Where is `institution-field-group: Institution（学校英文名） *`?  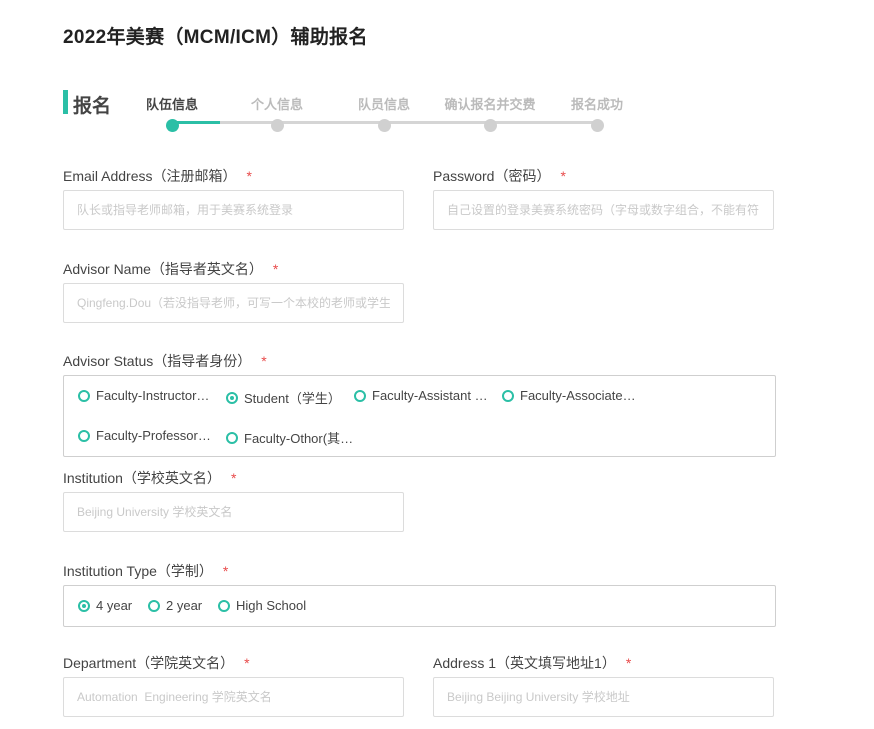 institution-field-group: Institution（学校英文名） * is located at coordinates (233, 500).